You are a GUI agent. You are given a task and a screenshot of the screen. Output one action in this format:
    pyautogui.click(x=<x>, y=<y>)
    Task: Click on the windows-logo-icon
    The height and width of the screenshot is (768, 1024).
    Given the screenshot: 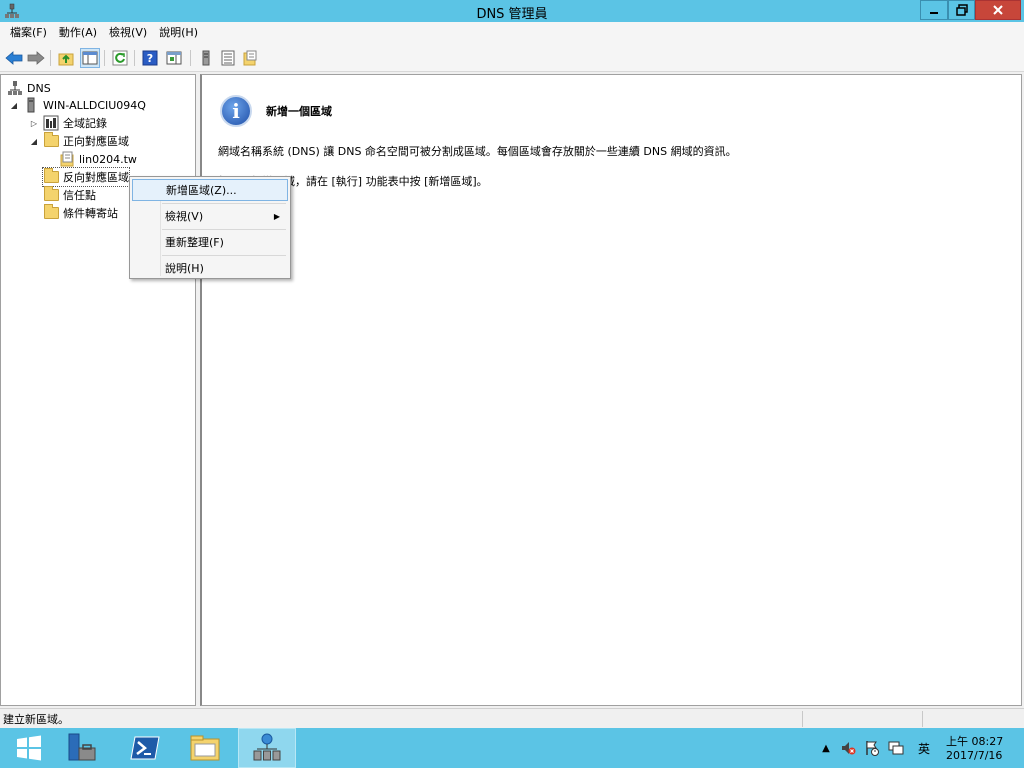 What is the action you would take?
    pyautogui.click(x=29, y=748)
    